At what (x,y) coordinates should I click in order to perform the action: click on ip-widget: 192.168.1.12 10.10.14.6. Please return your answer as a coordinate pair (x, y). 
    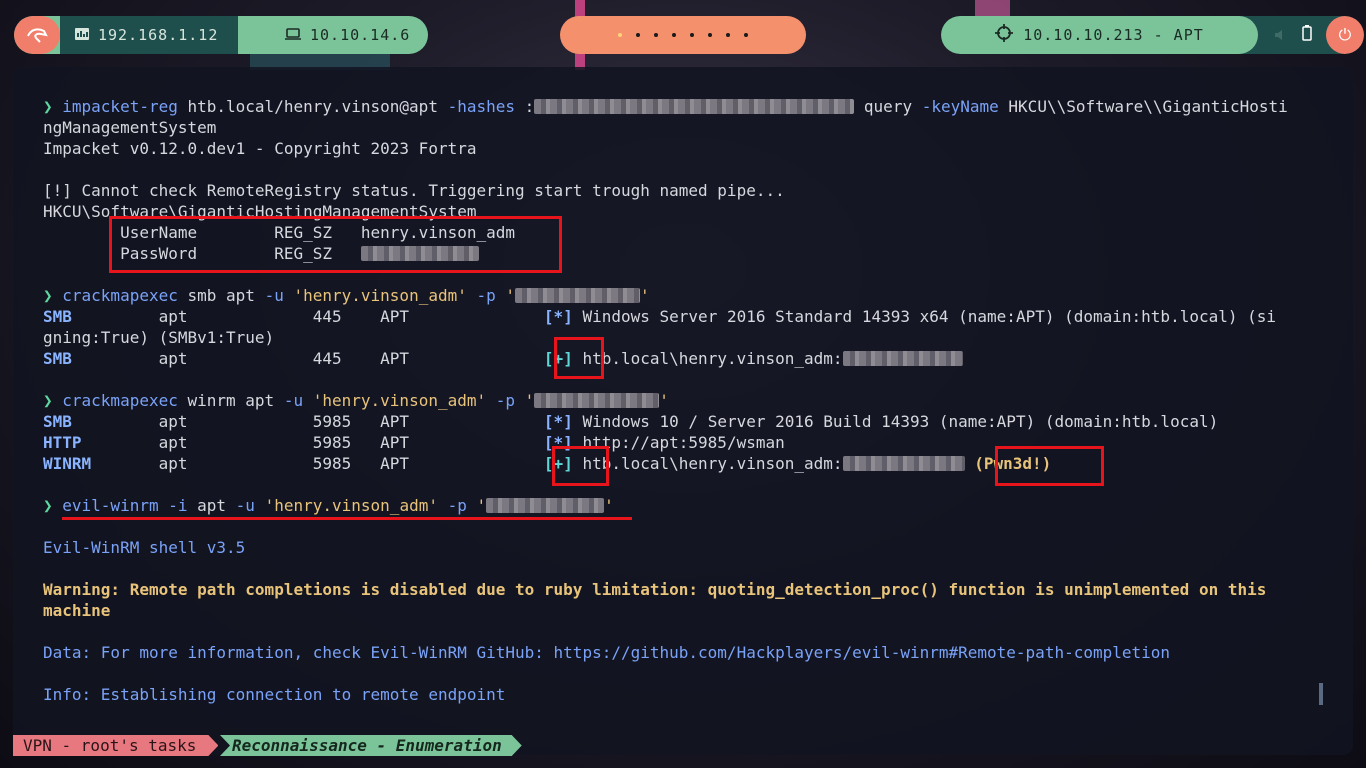
    Looking at the image, I should click on (221, 35).